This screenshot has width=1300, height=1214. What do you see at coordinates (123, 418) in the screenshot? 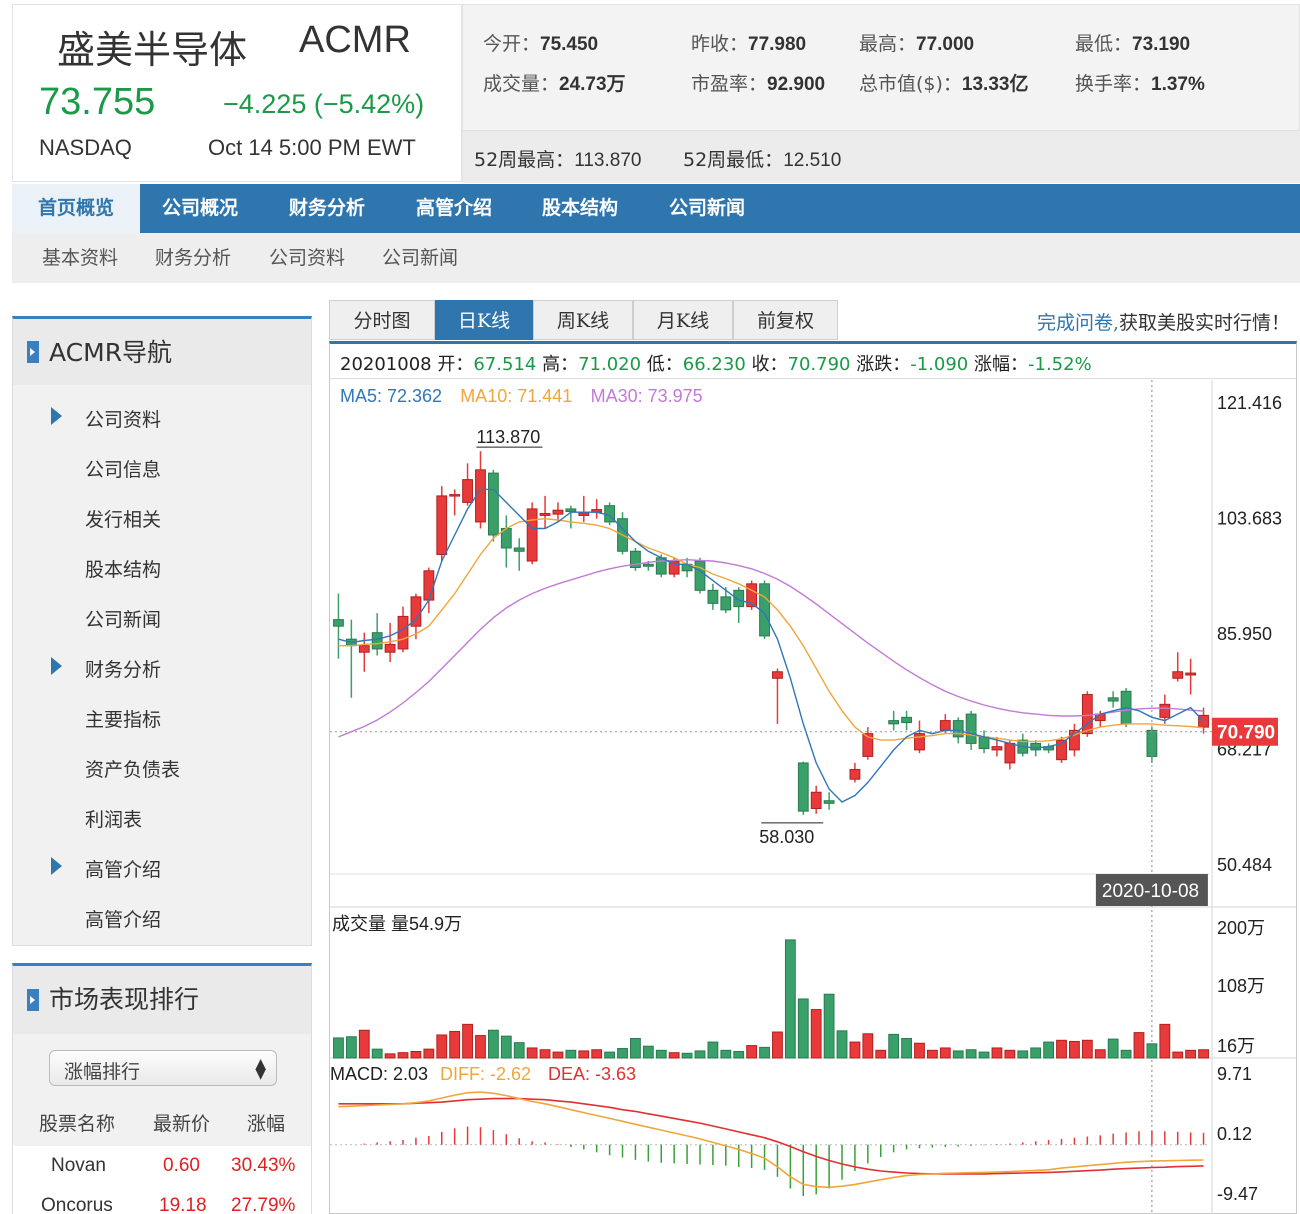
I see `sidebar-item-company-profile: 公司资料` at bounding box center [123, 418].